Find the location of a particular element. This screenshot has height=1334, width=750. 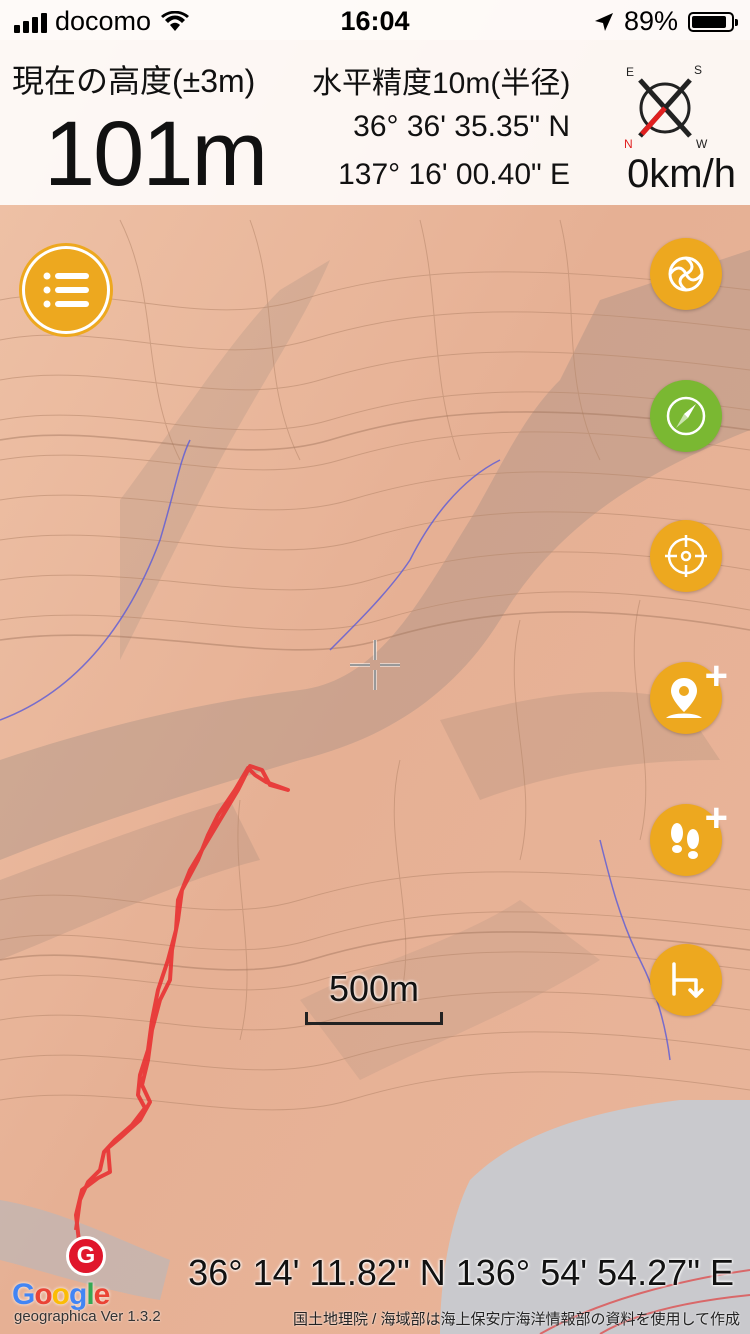

menu-list-icon is located at coordinates (66, 290).